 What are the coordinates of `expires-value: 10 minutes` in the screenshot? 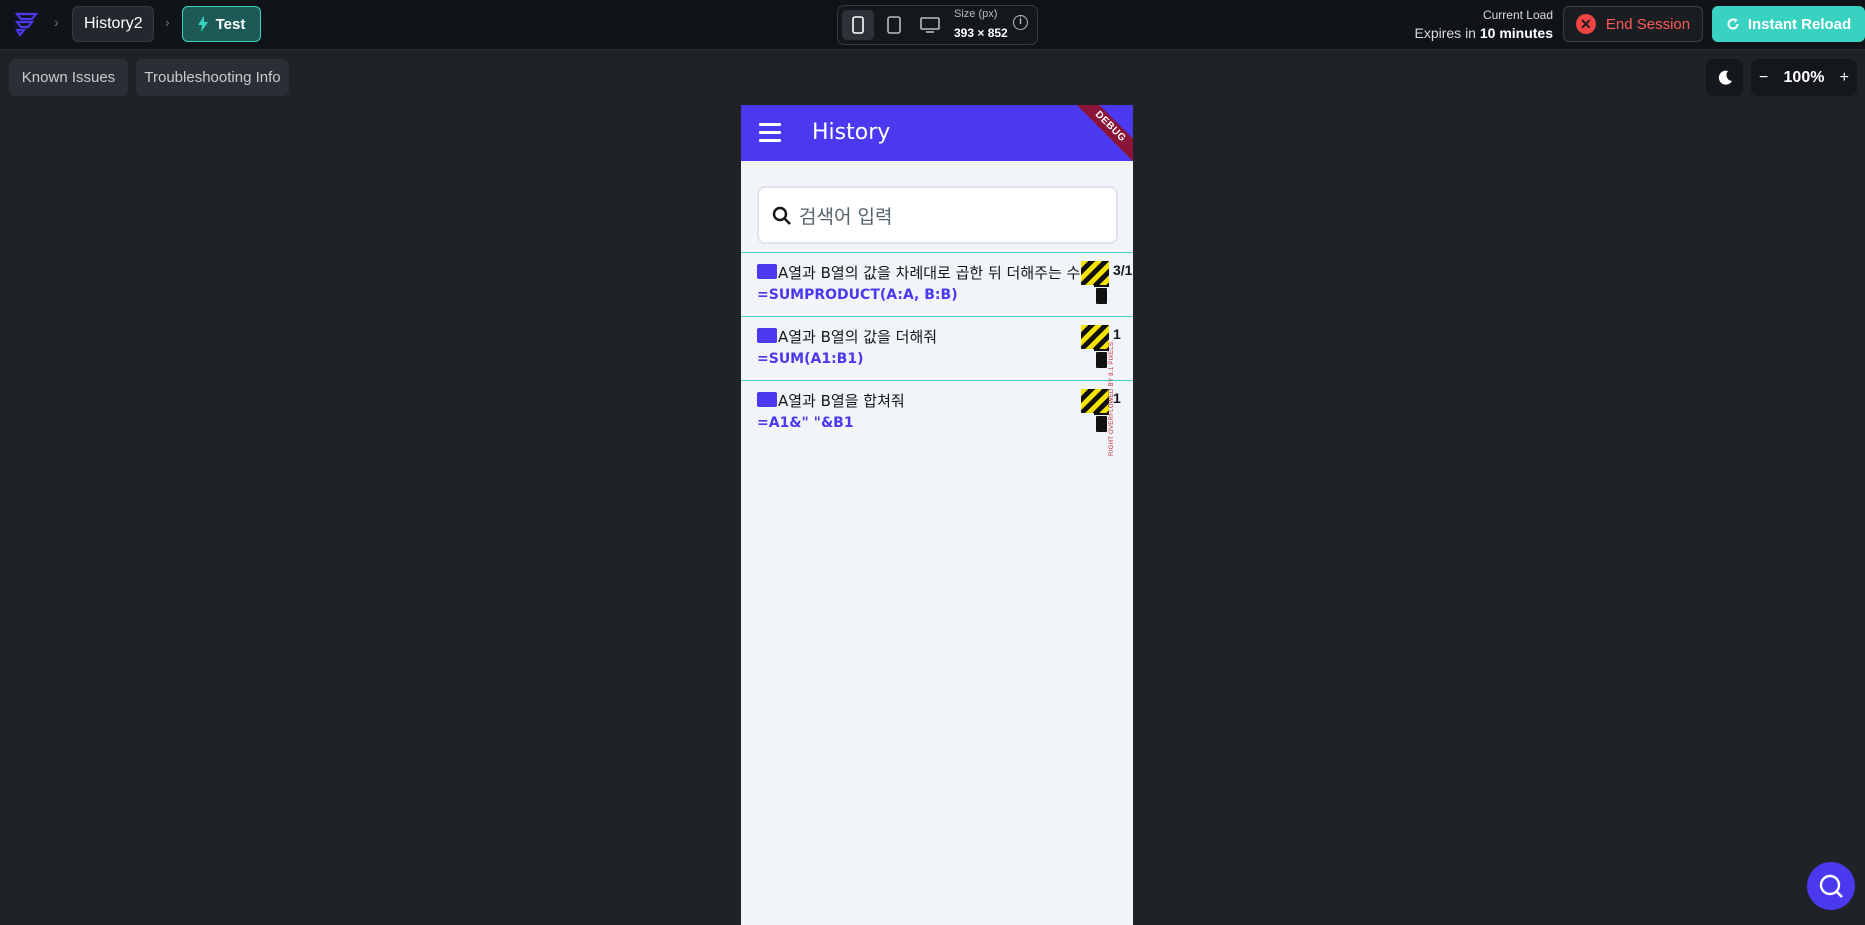 It's located at (1516, 33).